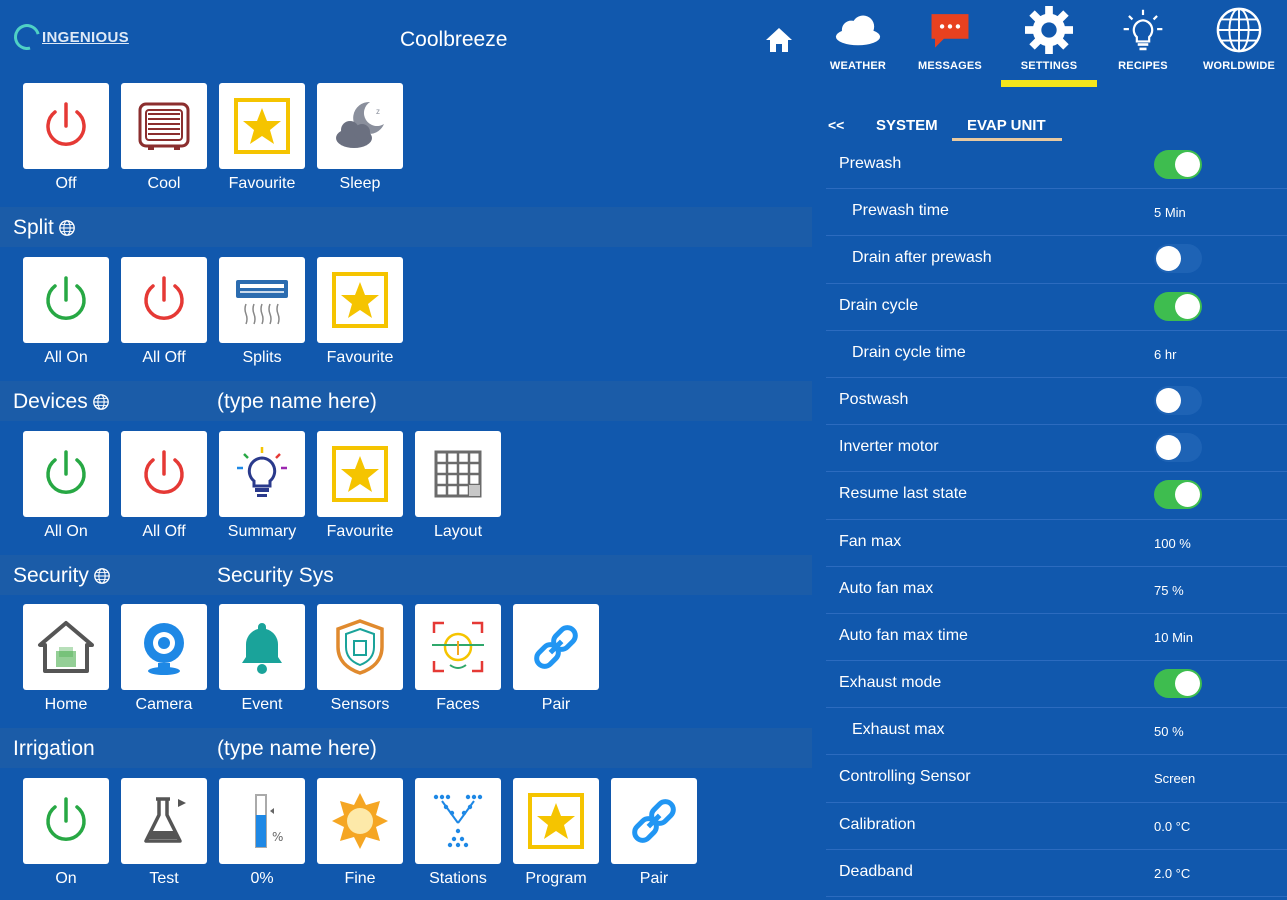 The height and width of the screenshot is (900, 1287). What do you see at coordinates (836, 125) in the screenshot?
I see `back-button: <<` at bounding box center [836, 125].